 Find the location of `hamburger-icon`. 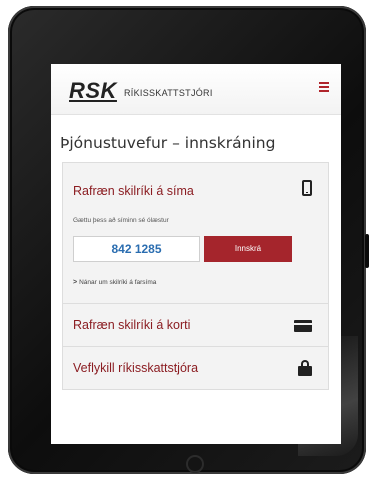

hamburger-icon is located at coordinates (324, 87).